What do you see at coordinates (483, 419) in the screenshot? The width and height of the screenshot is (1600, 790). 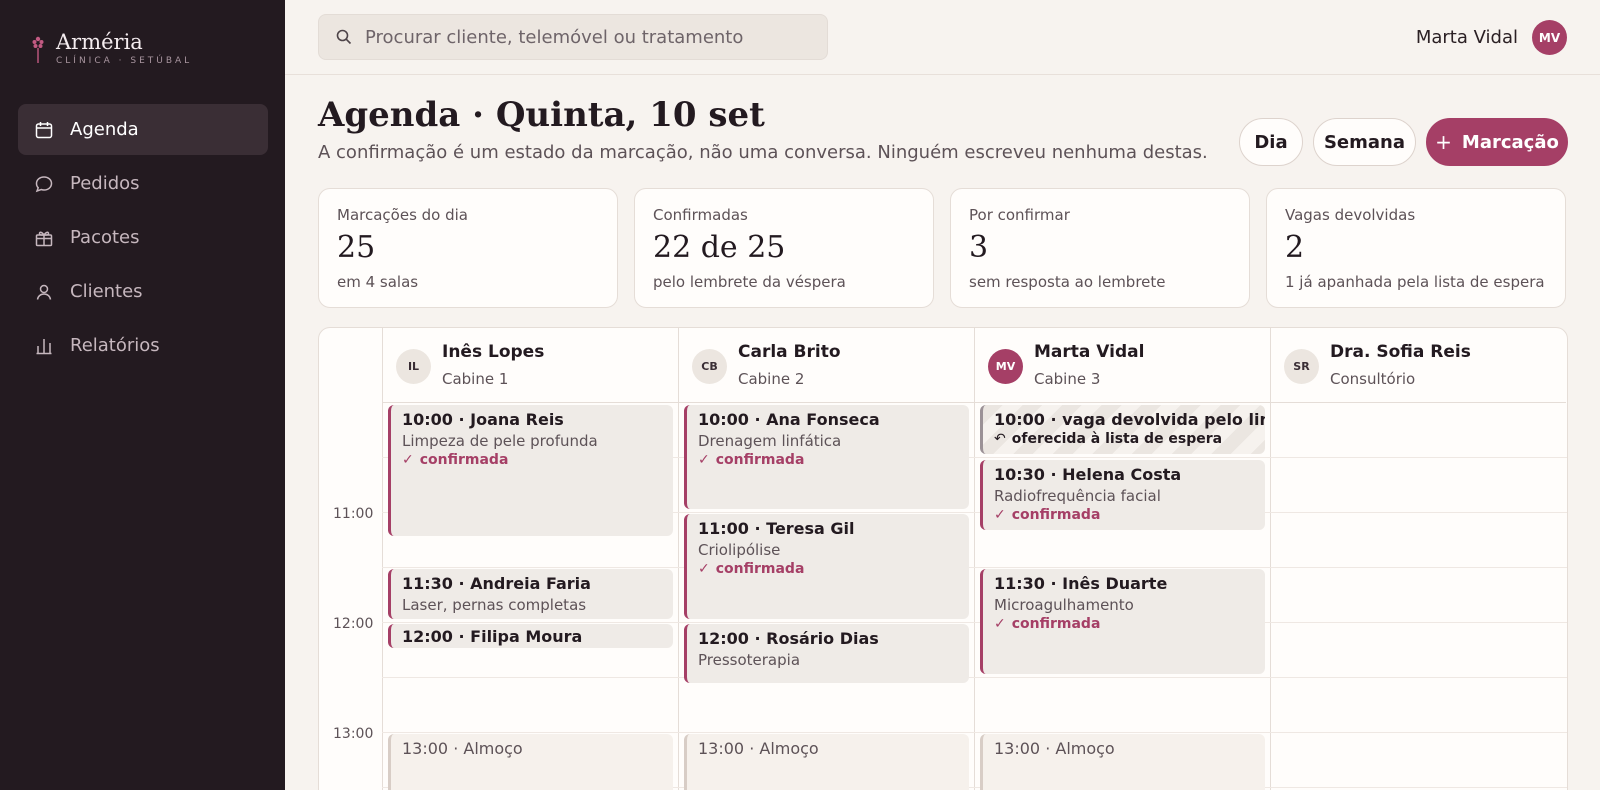 I see `appointment-title: 10:00 · Joana Reis` at bounding box center [483, 419].